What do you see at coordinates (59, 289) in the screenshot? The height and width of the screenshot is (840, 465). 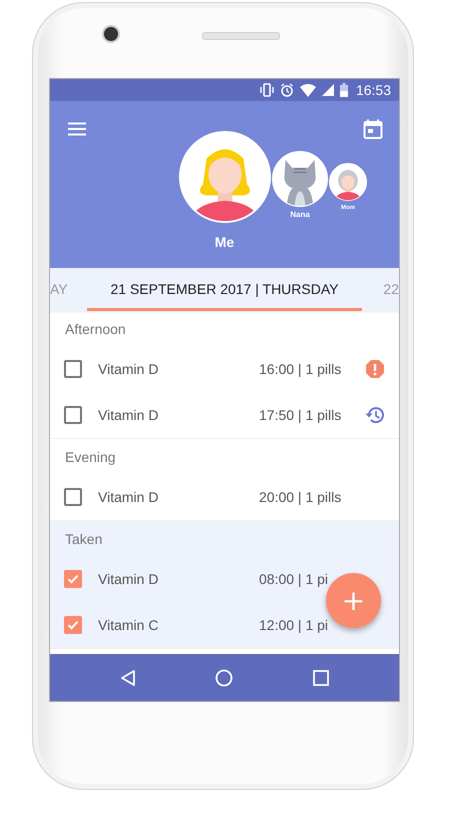 I see `date-tab: AY` at bounding box center [59, 289].